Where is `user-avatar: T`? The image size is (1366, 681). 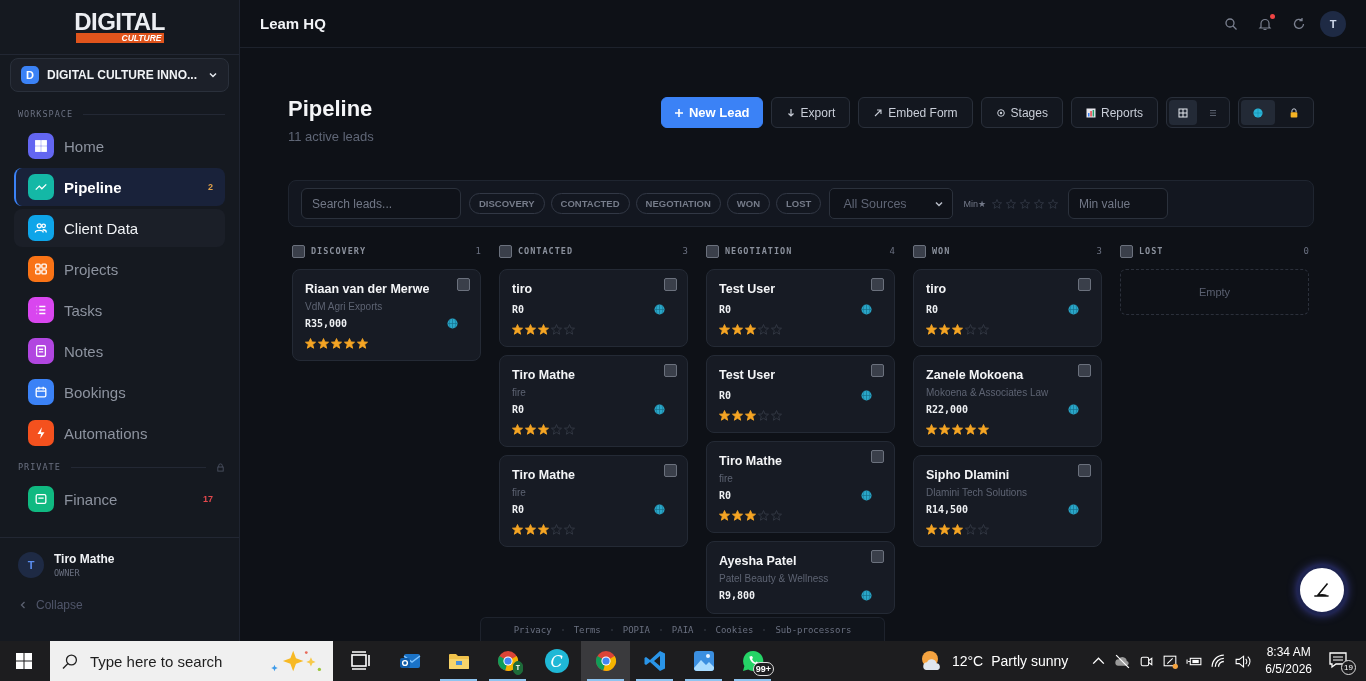
user-avatar: T is located at coordinates (1333, 23).